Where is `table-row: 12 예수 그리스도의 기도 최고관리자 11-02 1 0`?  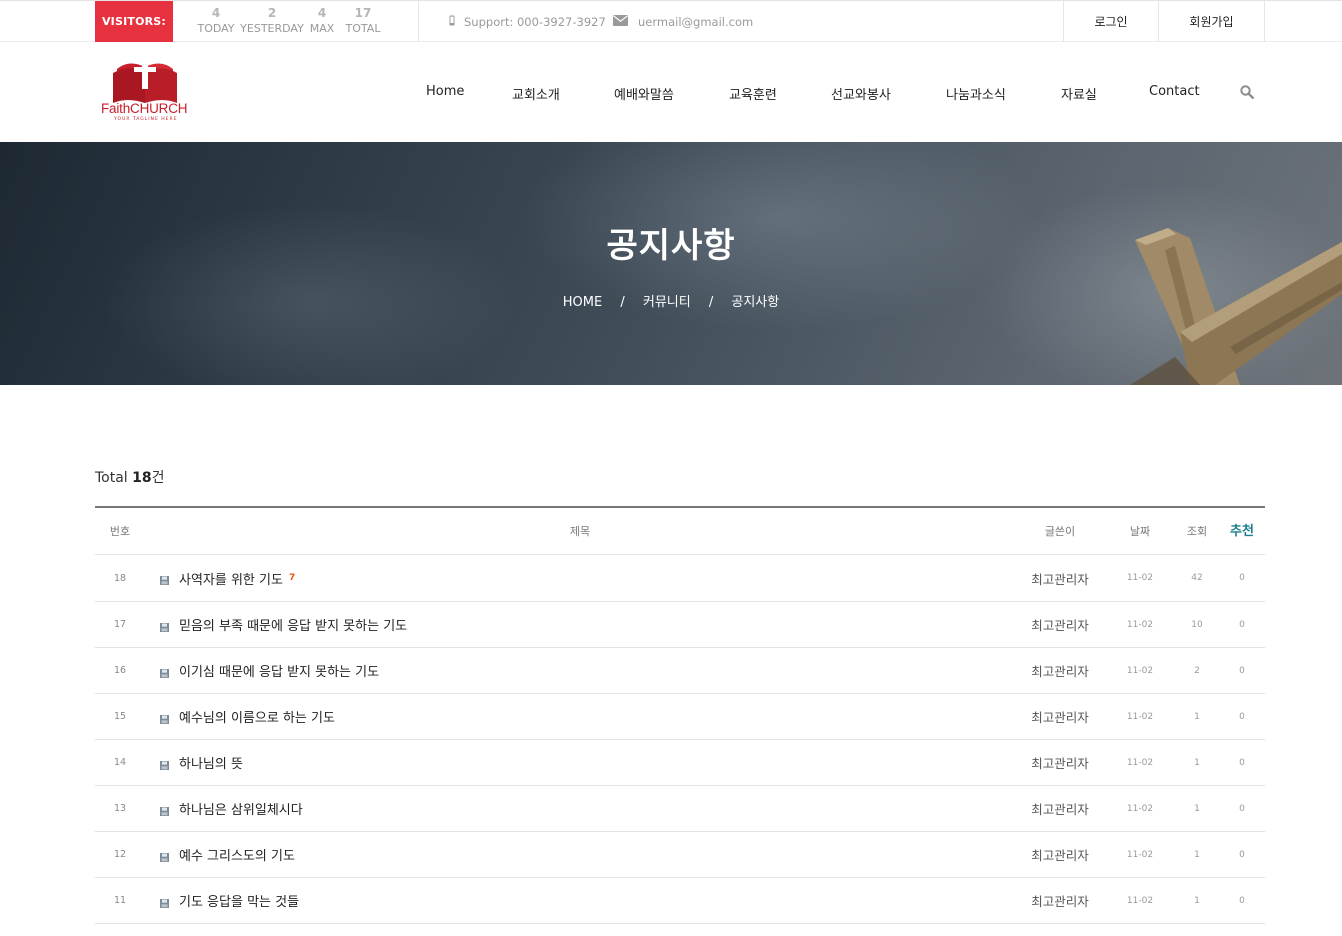 table-row: 12 예수 그리스도의 기도 최고관리자 11-02 1 0 is located at coordinates (680, 855).